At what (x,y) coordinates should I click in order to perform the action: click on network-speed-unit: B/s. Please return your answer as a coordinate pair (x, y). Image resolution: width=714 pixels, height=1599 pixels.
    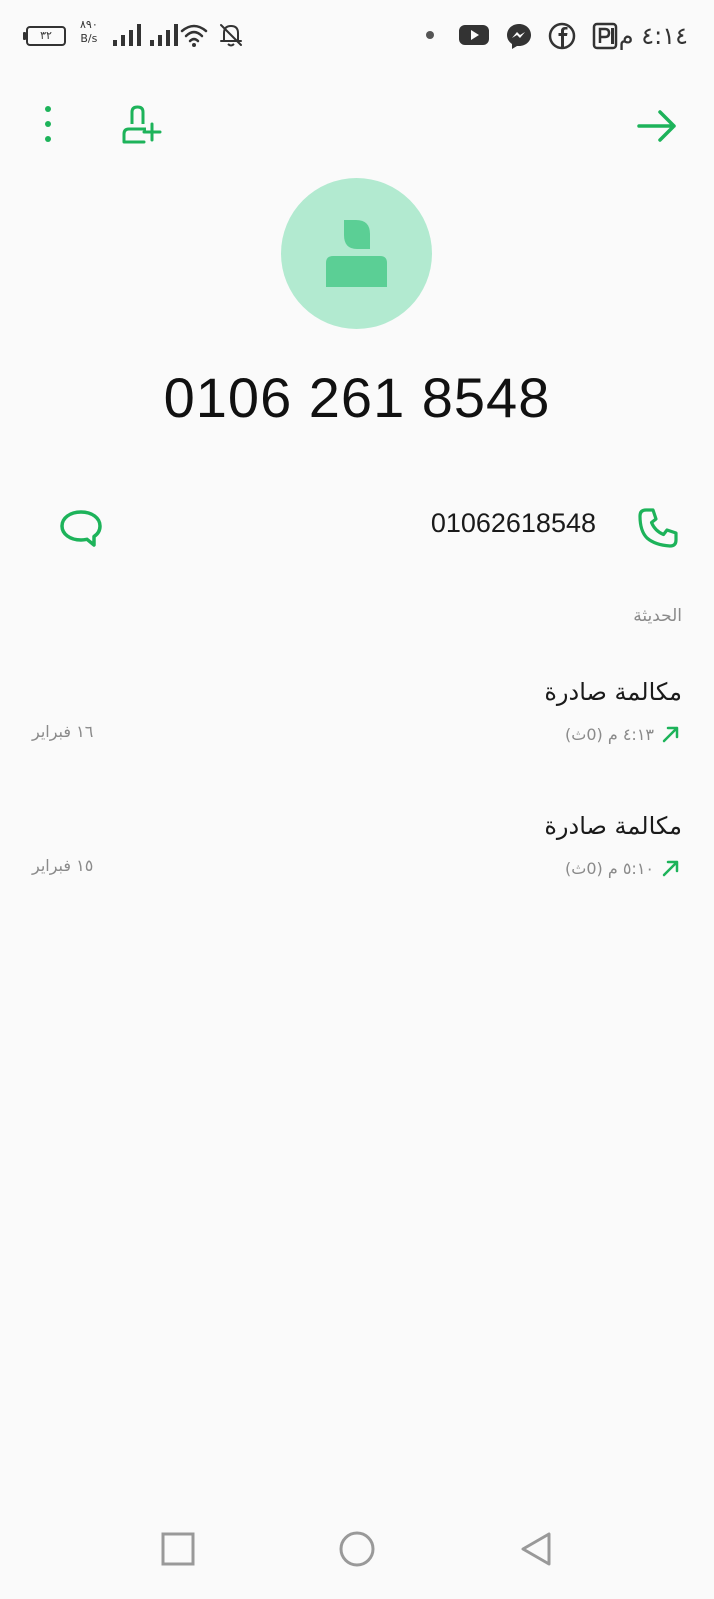
    Looking at the image, I should click on (89, 38).